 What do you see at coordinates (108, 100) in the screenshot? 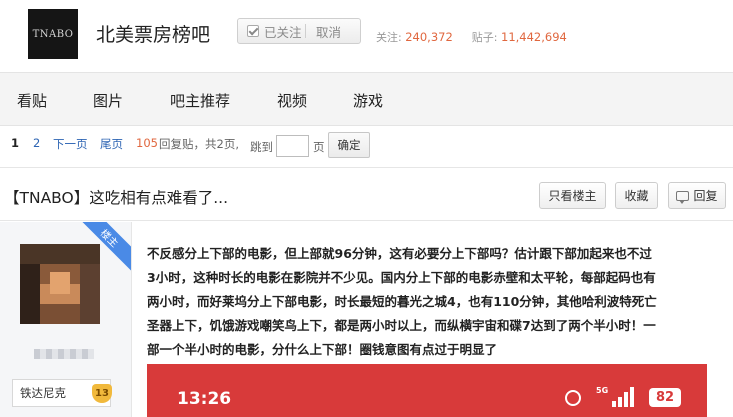
I see `tab-images: 图片` at bounding box center [108, 100].